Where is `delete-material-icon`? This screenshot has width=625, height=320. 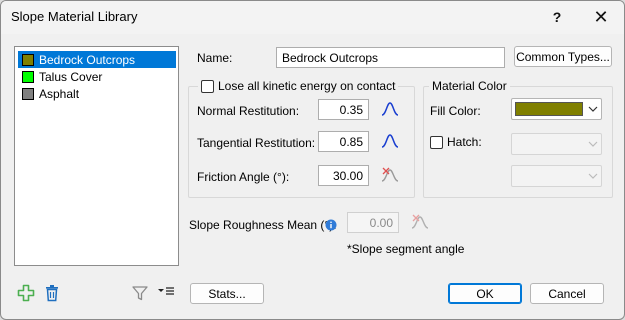
delete-material-icon is located at coordinates (52, 293).